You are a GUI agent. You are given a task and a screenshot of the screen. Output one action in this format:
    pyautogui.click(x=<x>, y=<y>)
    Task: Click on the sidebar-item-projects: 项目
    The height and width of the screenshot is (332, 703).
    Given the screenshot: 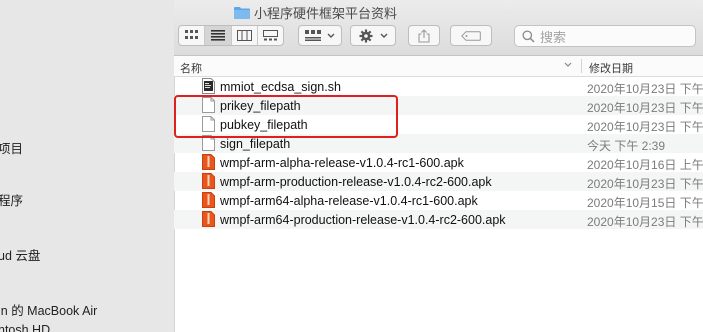 What is the action you would take?
    pyautogui.click(x=11, y=147)
    